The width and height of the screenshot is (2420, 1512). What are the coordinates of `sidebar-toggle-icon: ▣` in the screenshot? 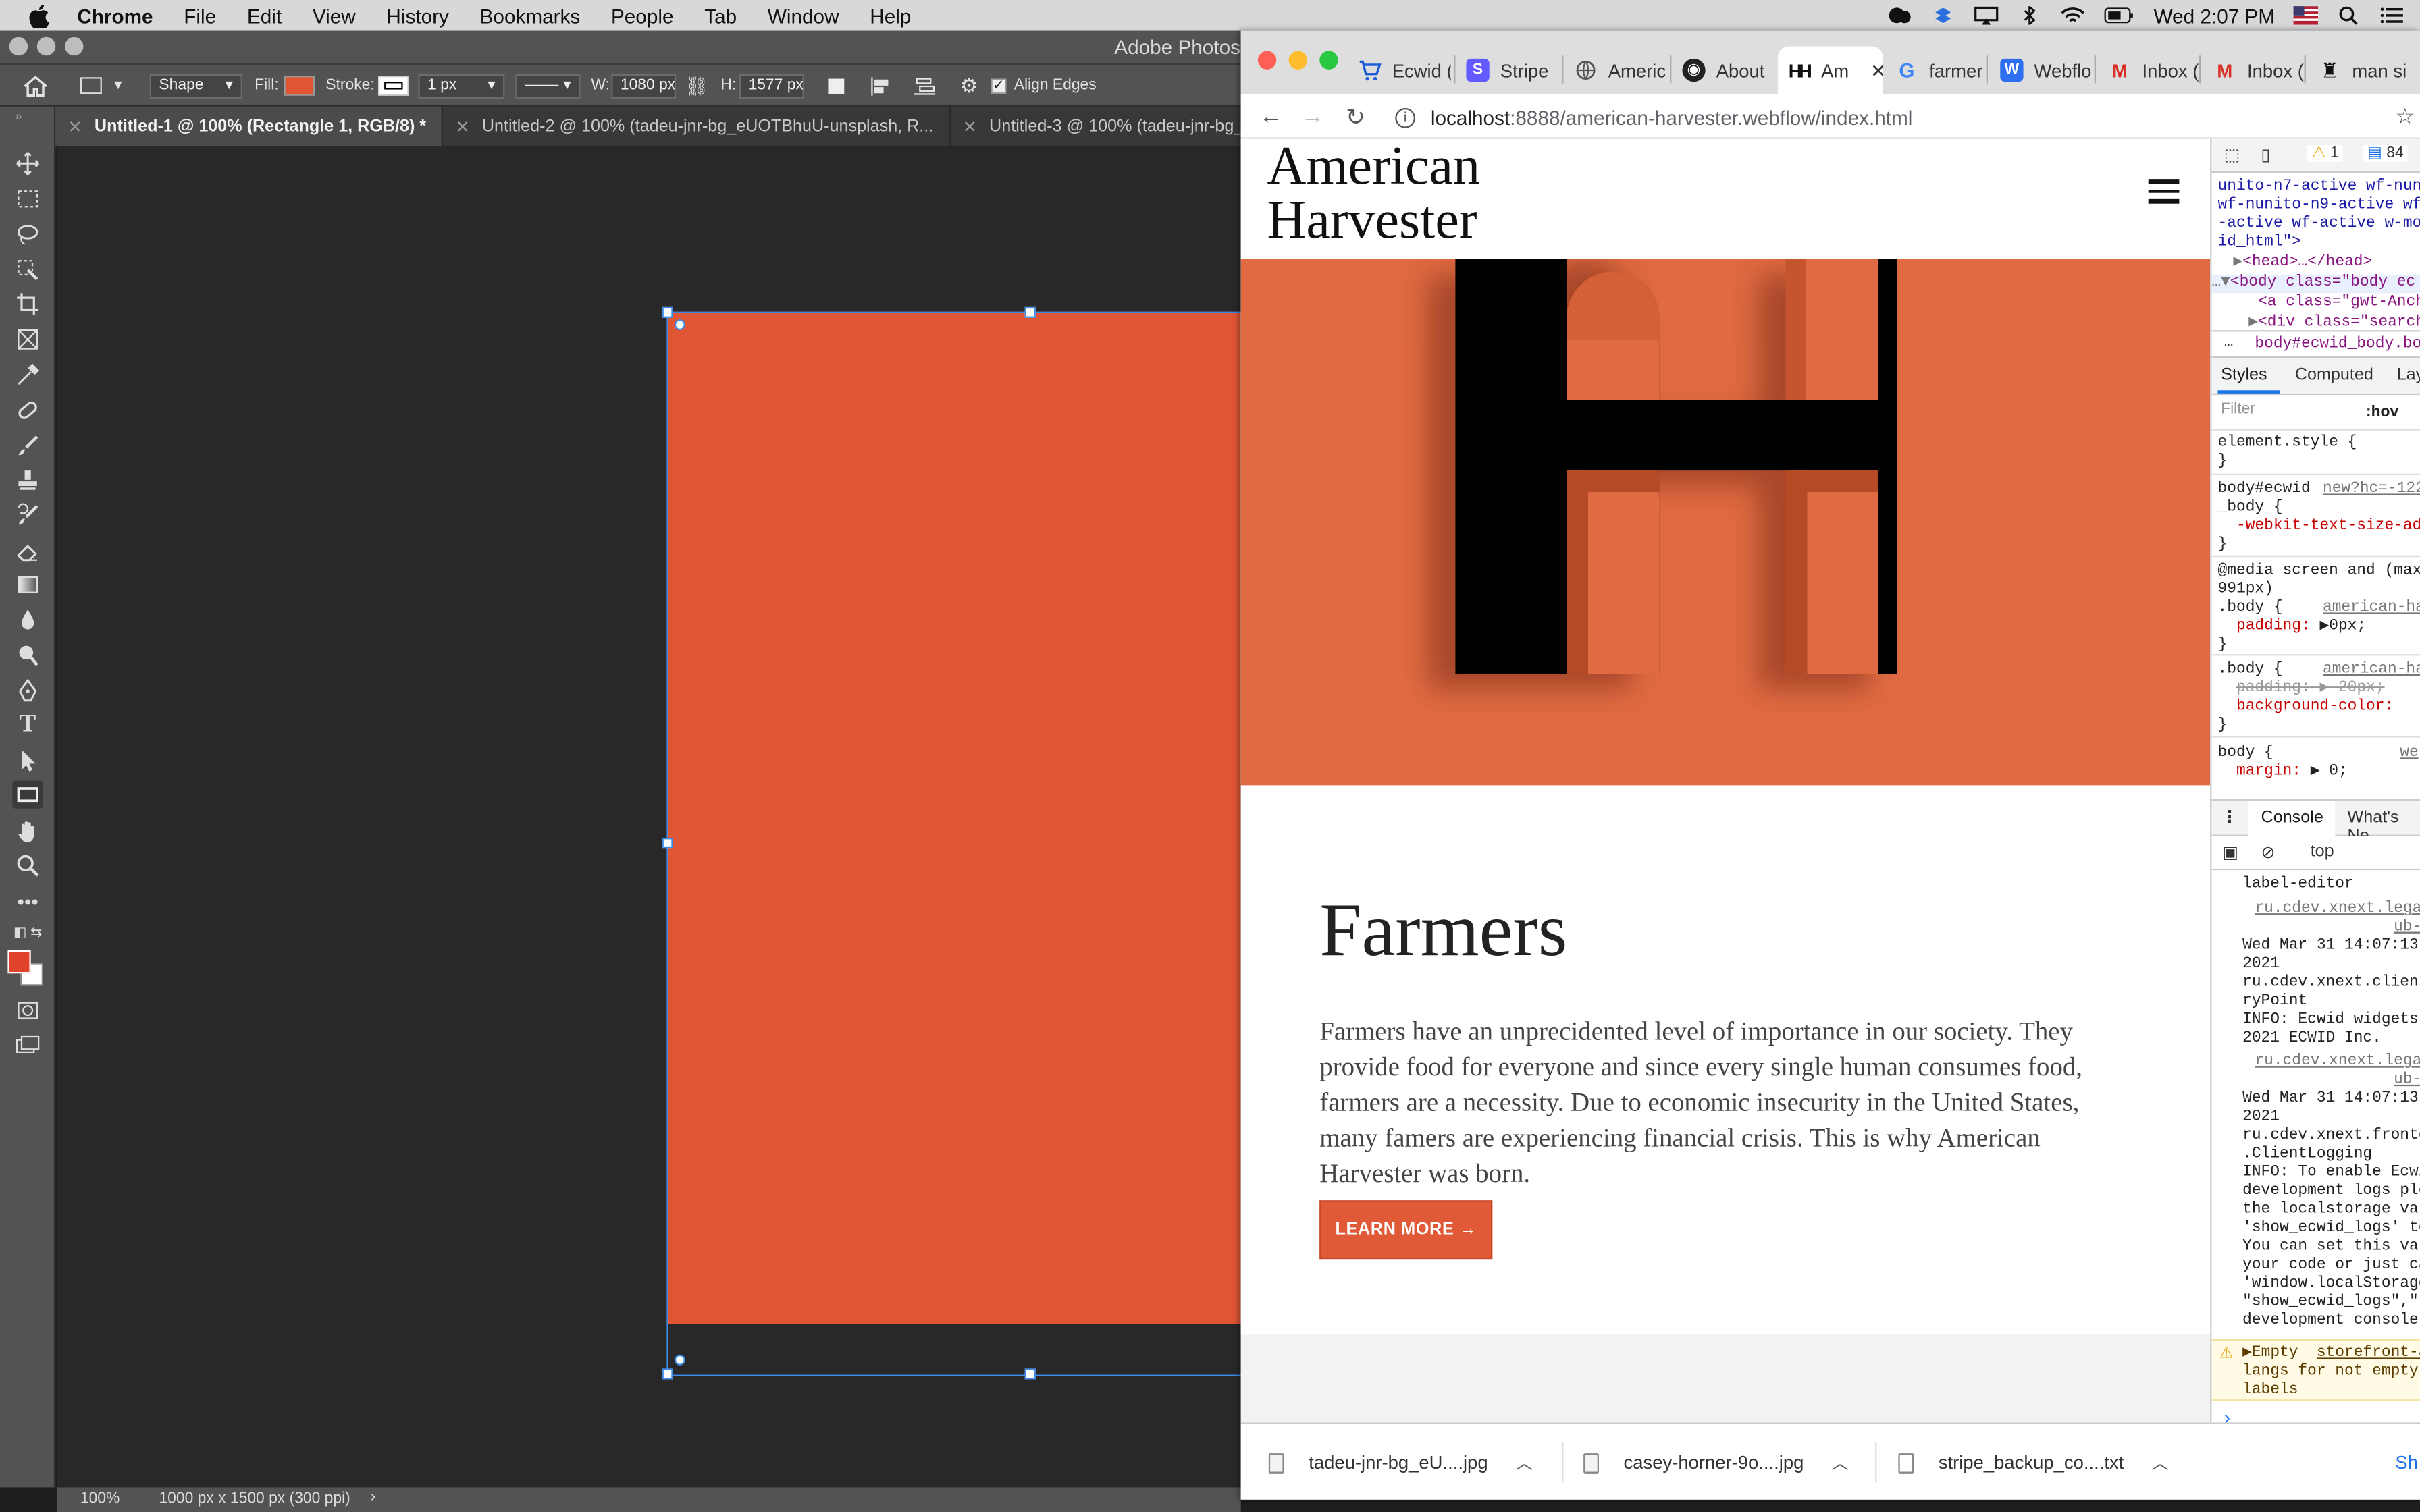 It's located at (2230, 852).